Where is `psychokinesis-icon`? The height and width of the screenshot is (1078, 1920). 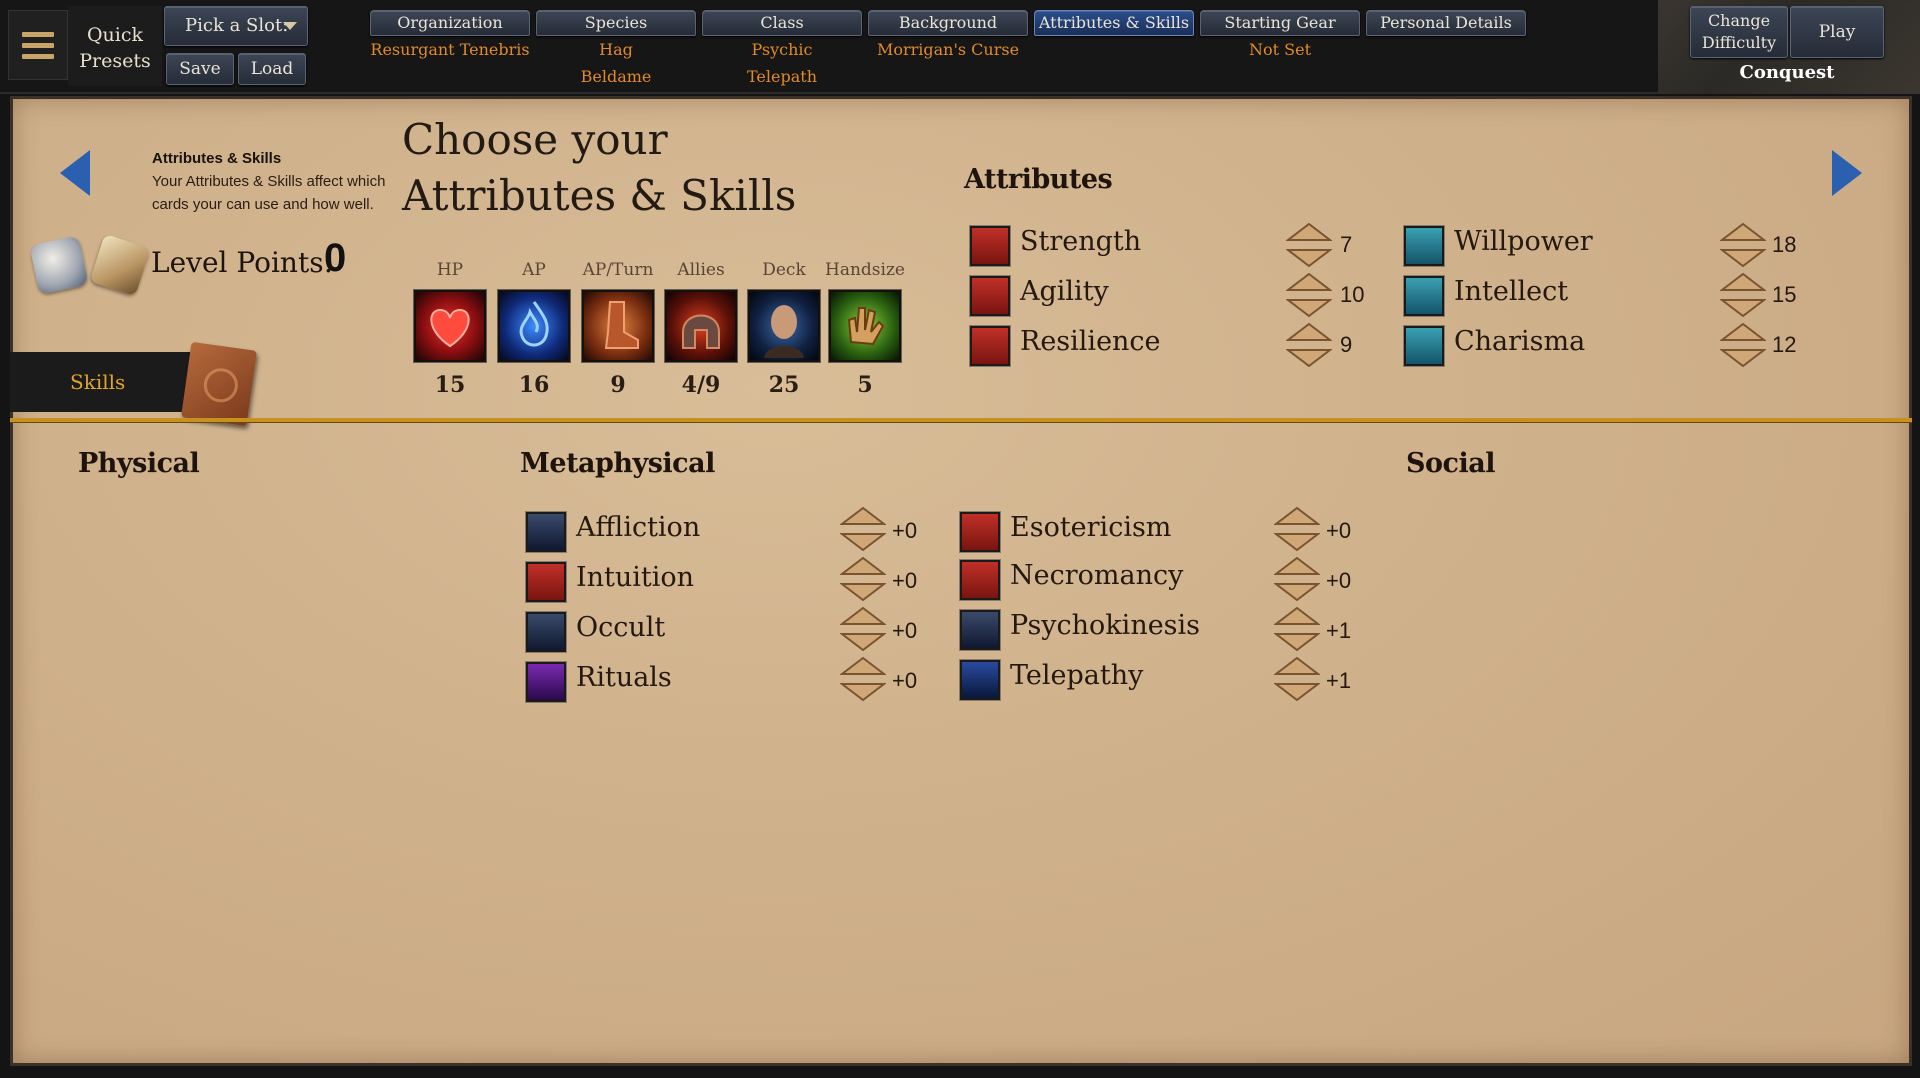
psychokinesis-icon is located at coordinates (980, 630).